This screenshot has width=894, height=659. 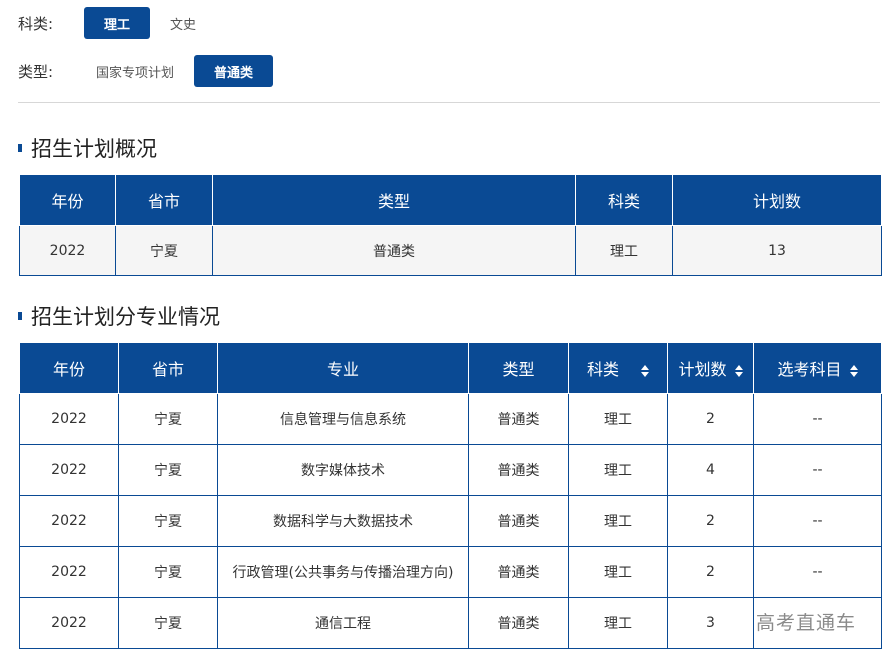 What do you see at coordinates (518, 368) in the screenshot?
I see `majors-header-type: 类型` at bounding box center [518, 368].